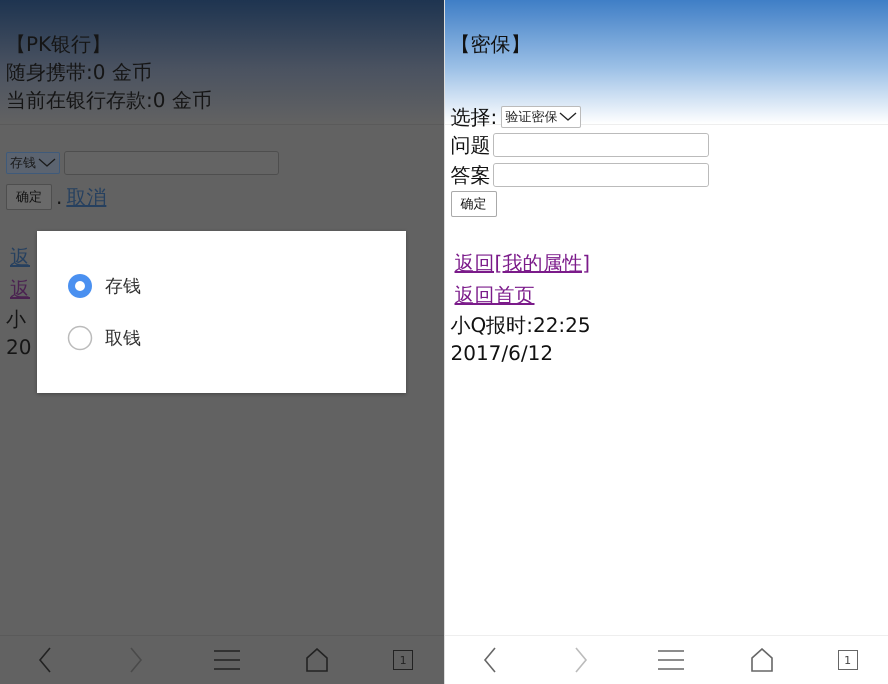 Image resolution: width=888 pixels, height=684 pixels. What do you see at coordinates (522, 263) in the screenshot?
I see `back-link: 返回[我的属性]` at bounding box center [522, 263].